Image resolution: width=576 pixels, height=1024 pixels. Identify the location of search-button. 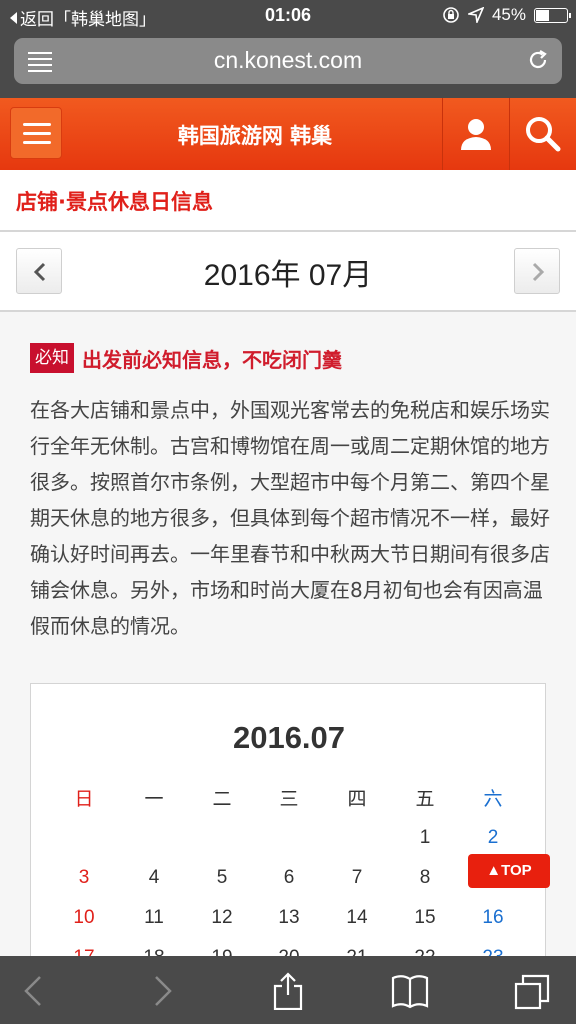
(543, 134).